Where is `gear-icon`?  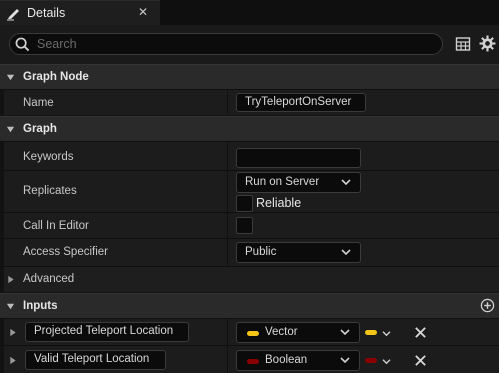
gear-icon is located at coordinates (487, 43).